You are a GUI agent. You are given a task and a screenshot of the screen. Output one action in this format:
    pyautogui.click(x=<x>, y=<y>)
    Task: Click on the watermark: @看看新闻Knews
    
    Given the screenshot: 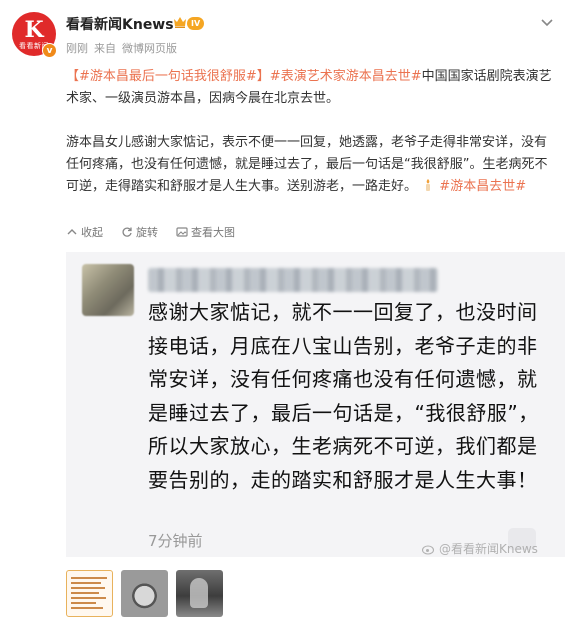 What is the action you would take?
    pyautogui.click(x=480, y=548)
    